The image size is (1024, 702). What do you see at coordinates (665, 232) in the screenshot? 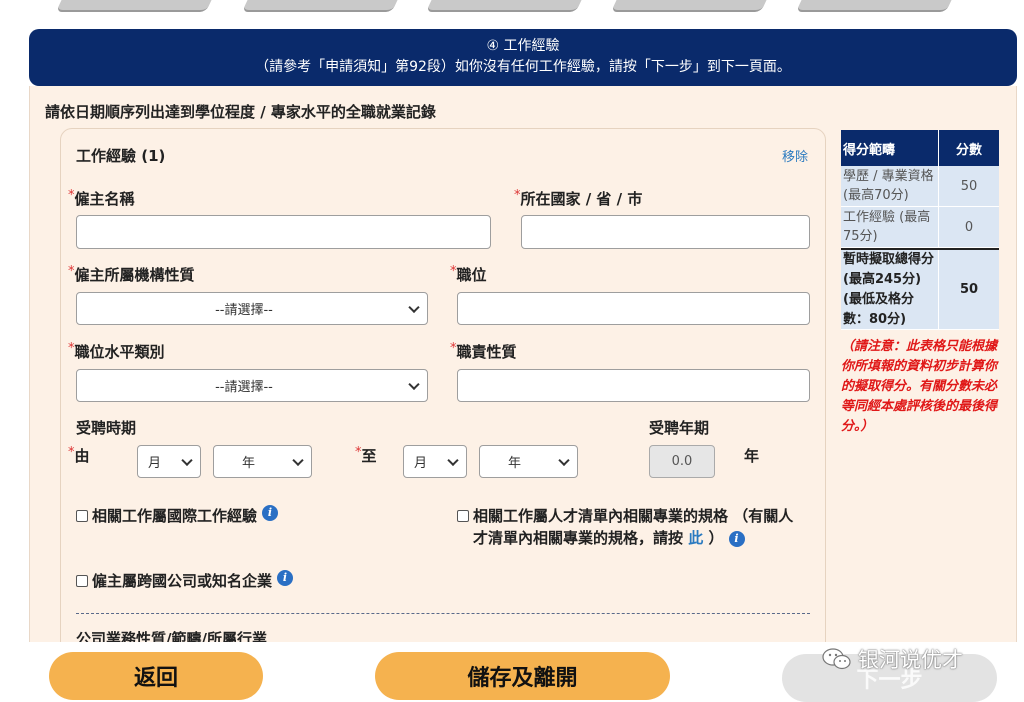
I see `location-input` at bounding box center [665, 232].